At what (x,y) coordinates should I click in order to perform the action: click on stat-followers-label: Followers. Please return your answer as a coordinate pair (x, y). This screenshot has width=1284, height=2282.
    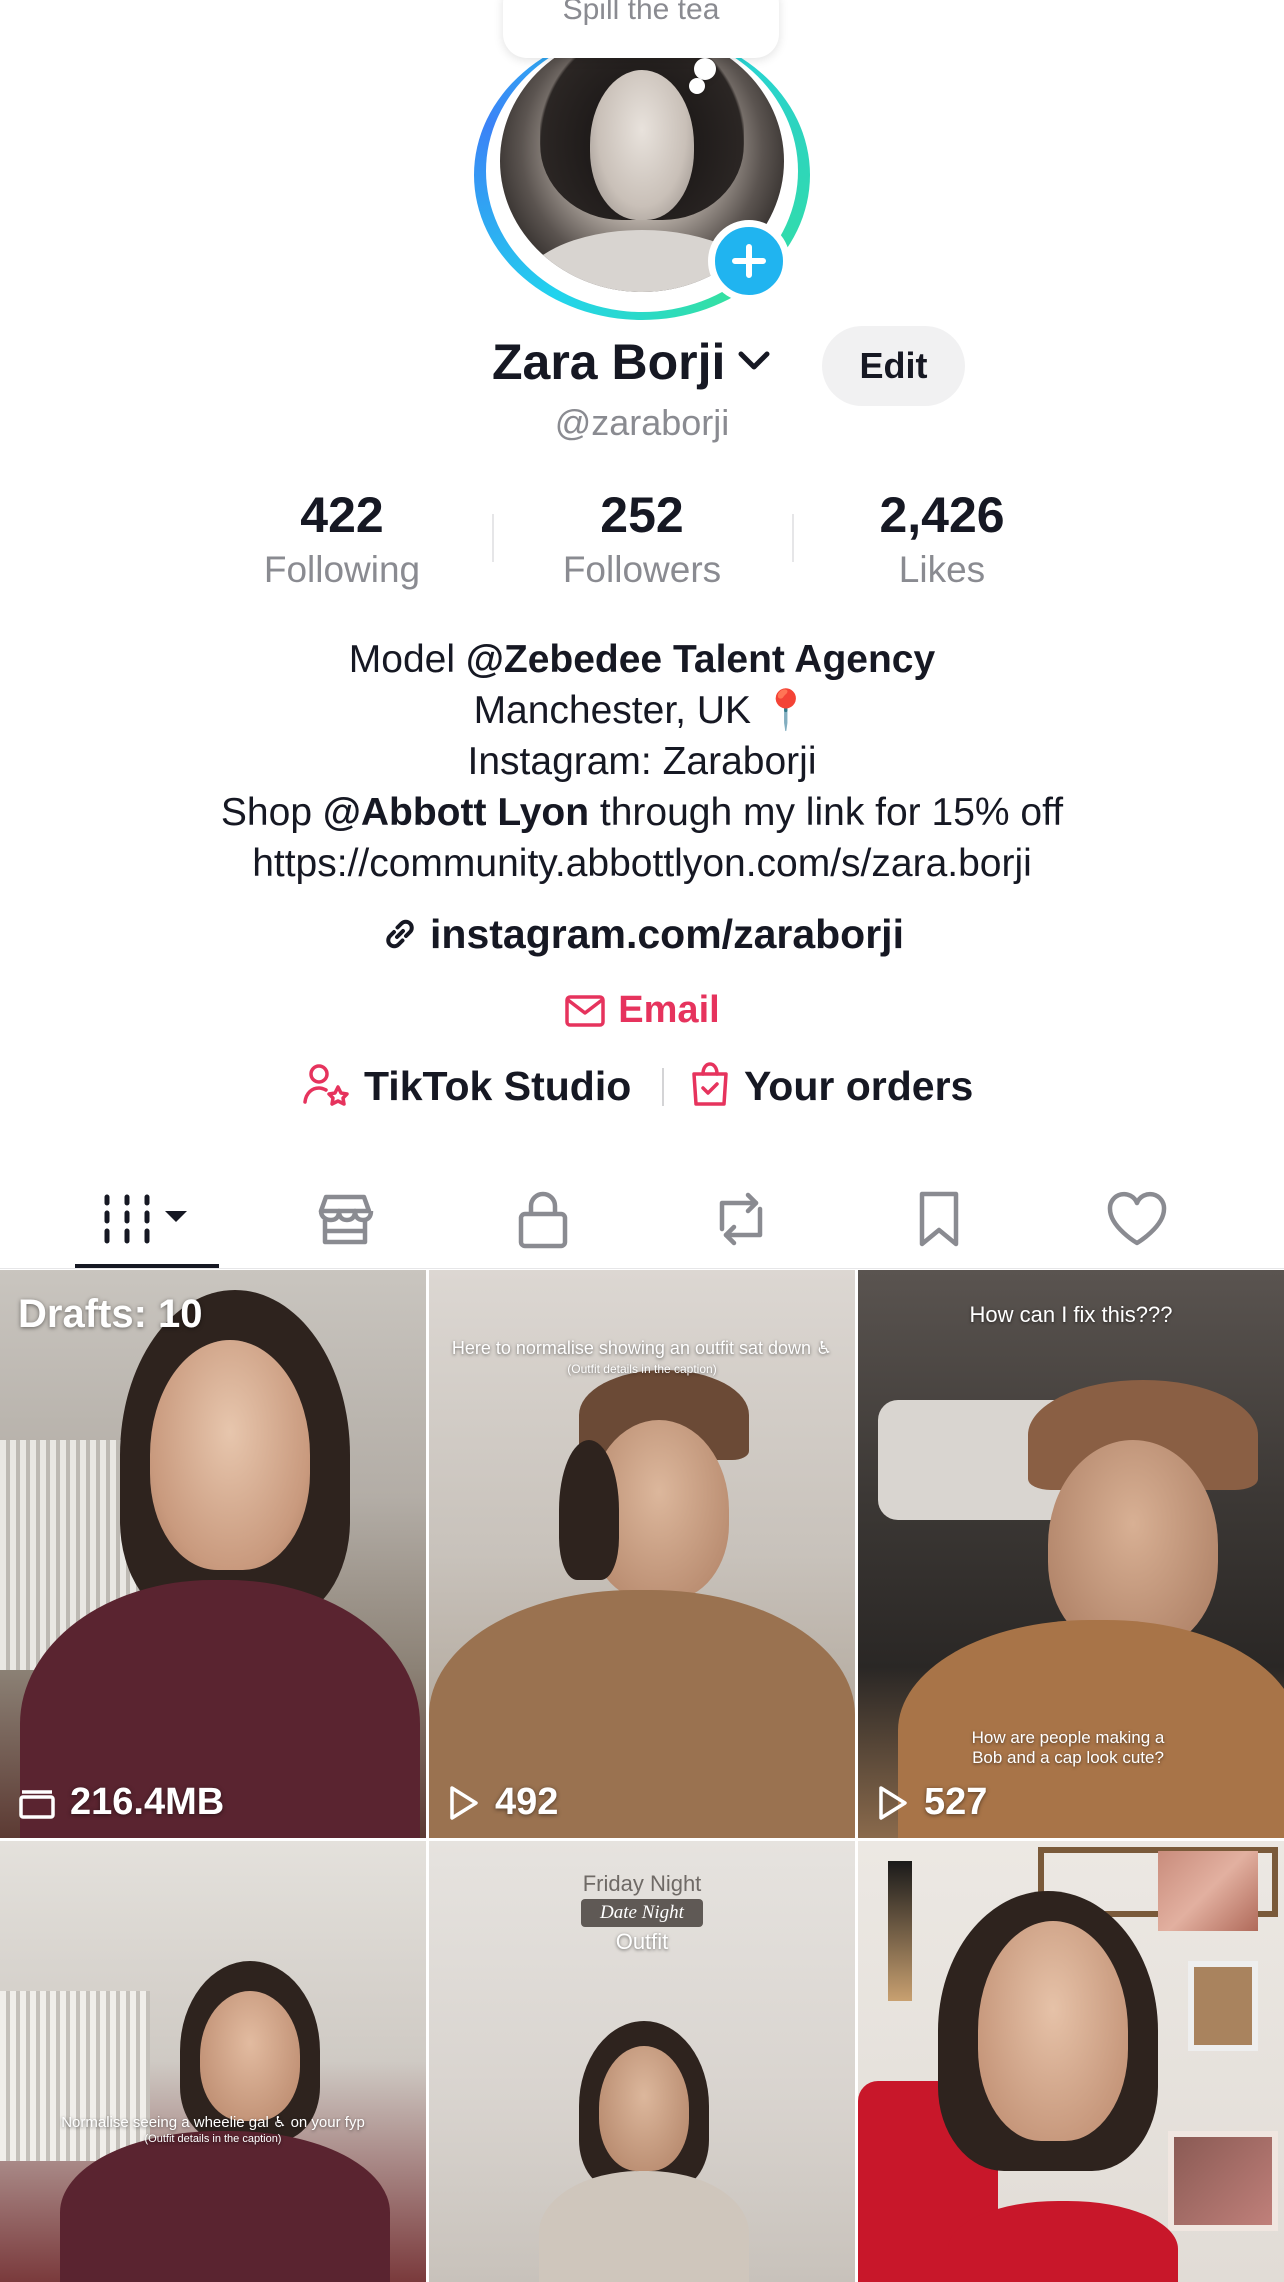
    Looking at the image, I should click on (642, 569).